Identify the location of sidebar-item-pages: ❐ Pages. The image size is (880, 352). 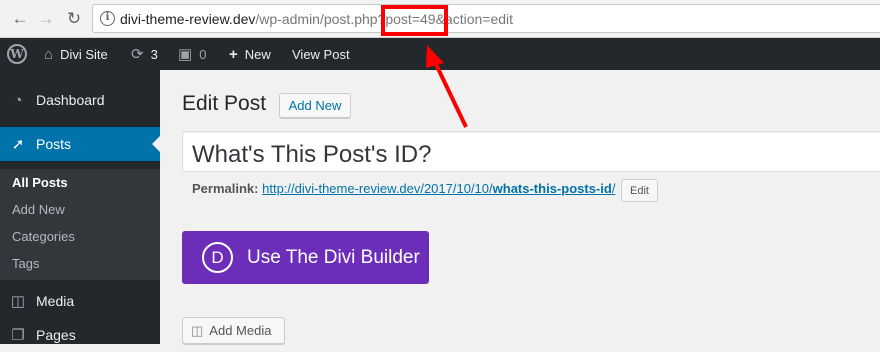
(80, 335).